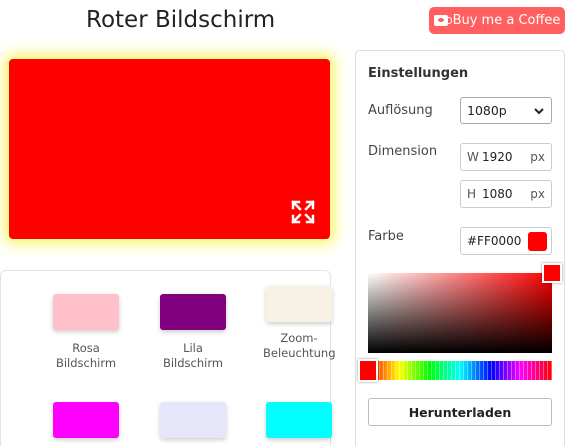  I want to click on saturation-value-picker, so click(460, 313).